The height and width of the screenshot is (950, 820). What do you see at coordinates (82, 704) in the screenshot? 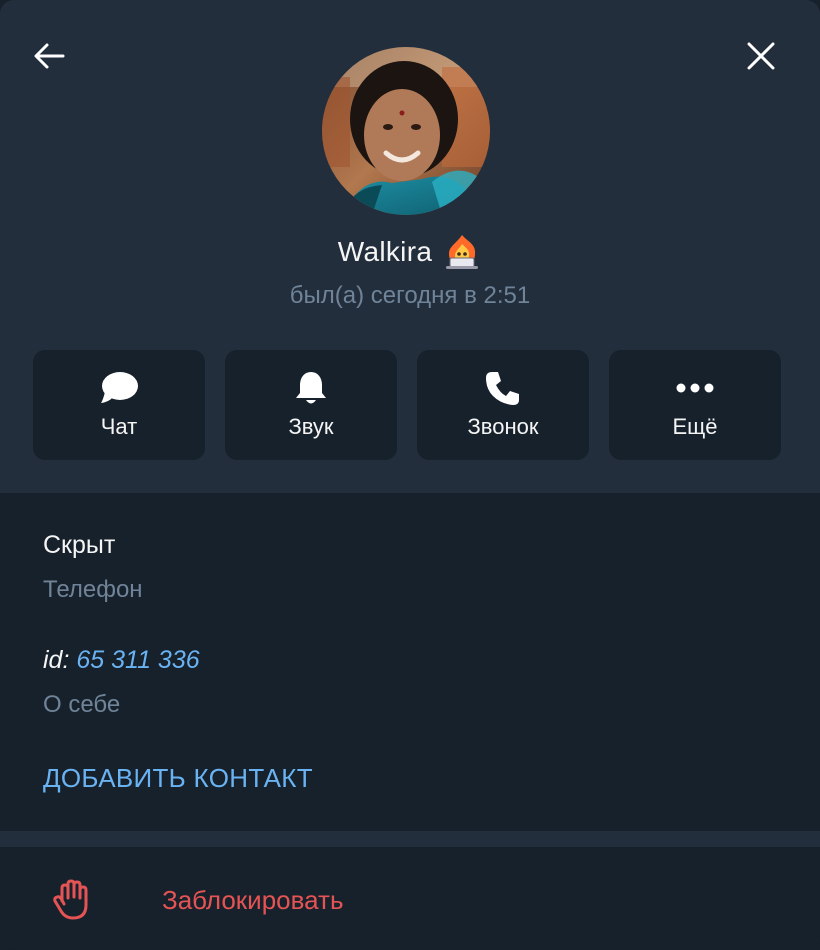
I see `about-label: О себе` at bounding box center [82, 704].